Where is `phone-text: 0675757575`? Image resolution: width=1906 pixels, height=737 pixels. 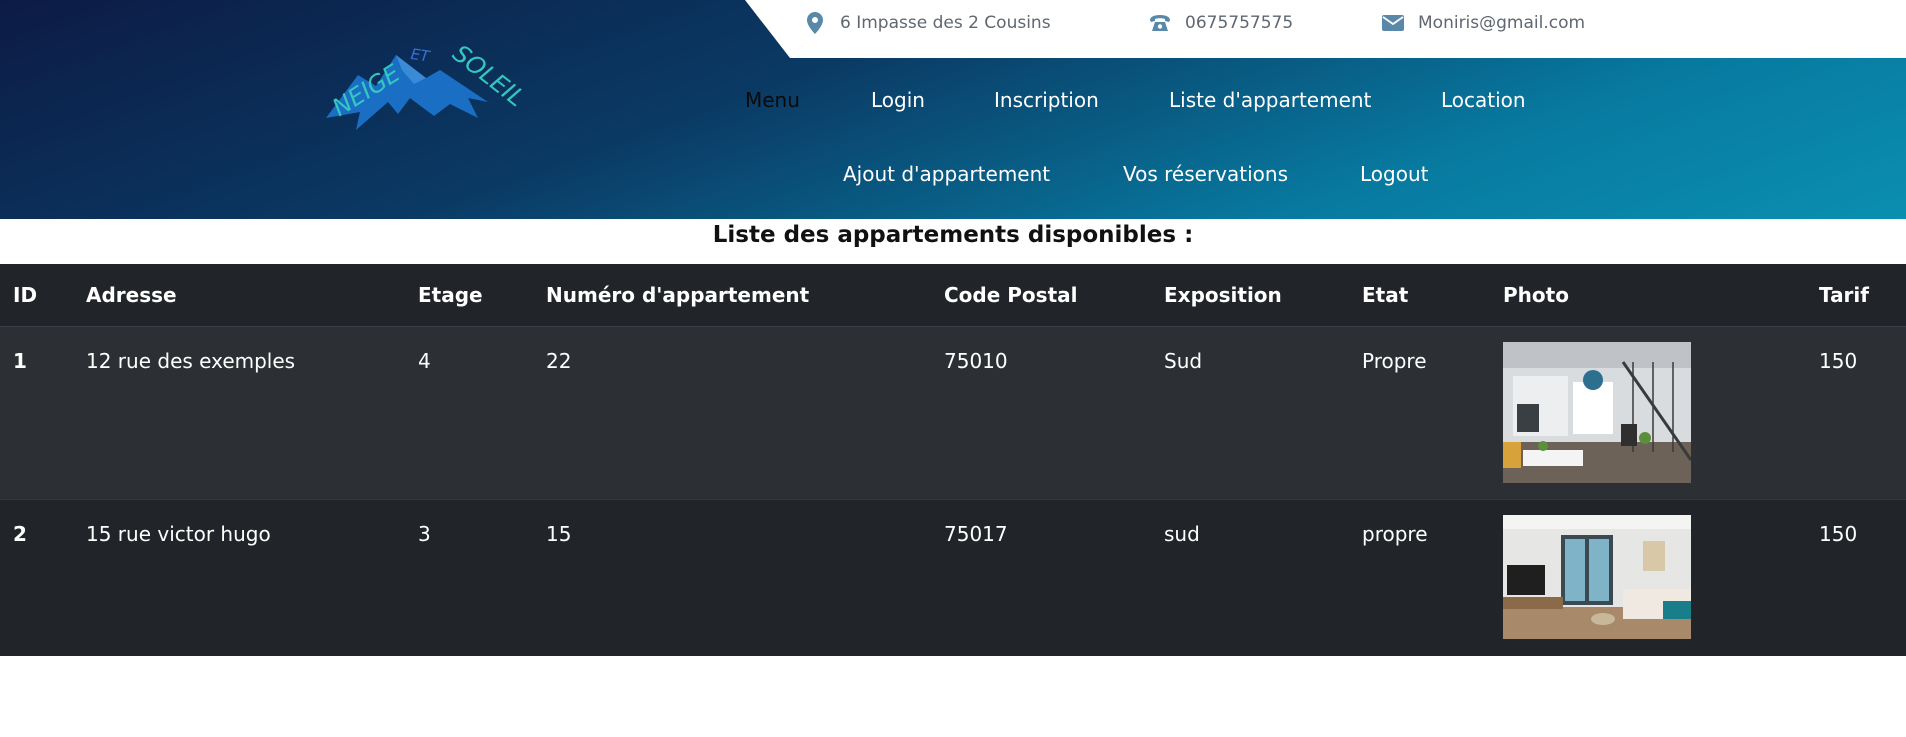
phone-text: 0675757575 is located at coordinates (1239, 23).